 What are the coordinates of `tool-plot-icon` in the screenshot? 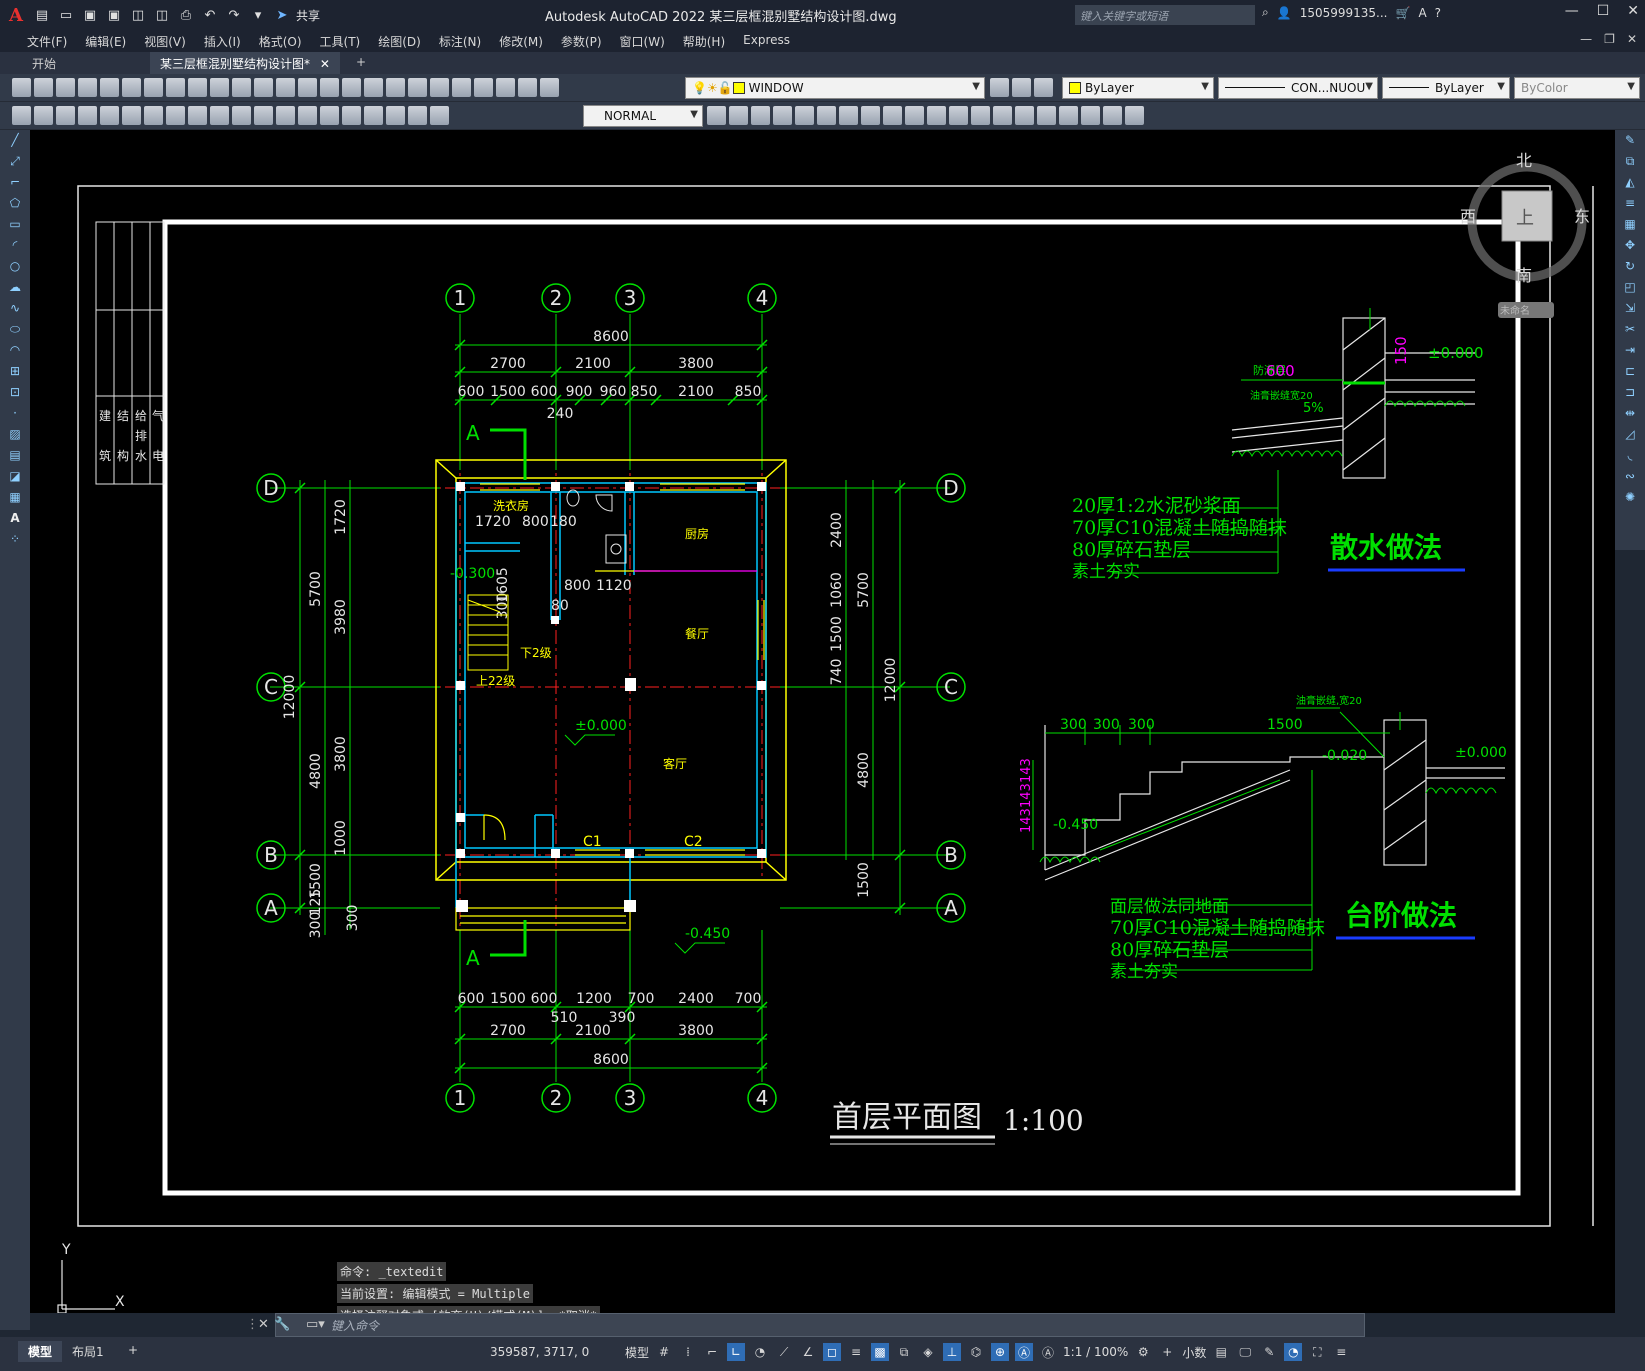 It's located at (87, 87).